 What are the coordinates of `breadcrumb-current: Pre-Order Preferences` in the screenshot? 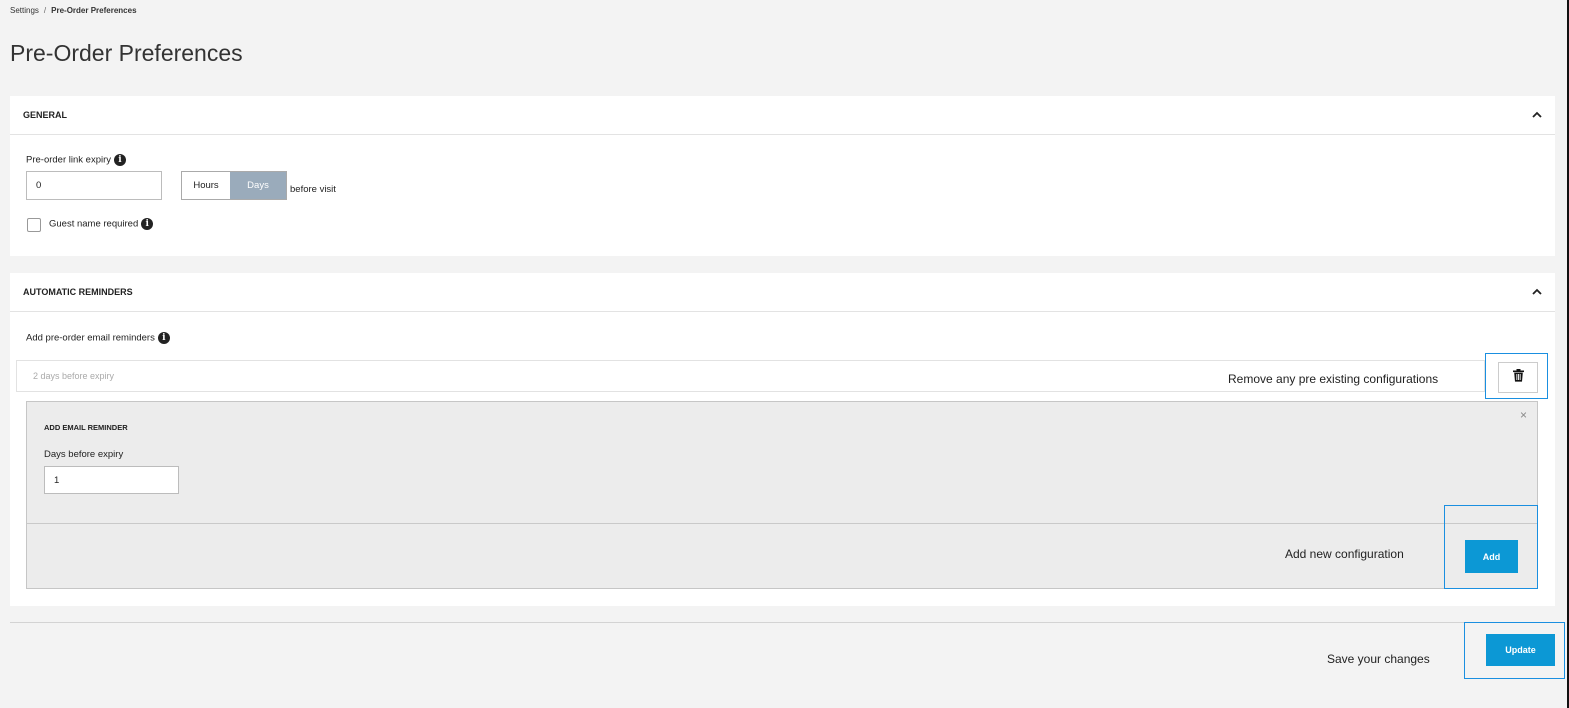 It's located at (94, 10).